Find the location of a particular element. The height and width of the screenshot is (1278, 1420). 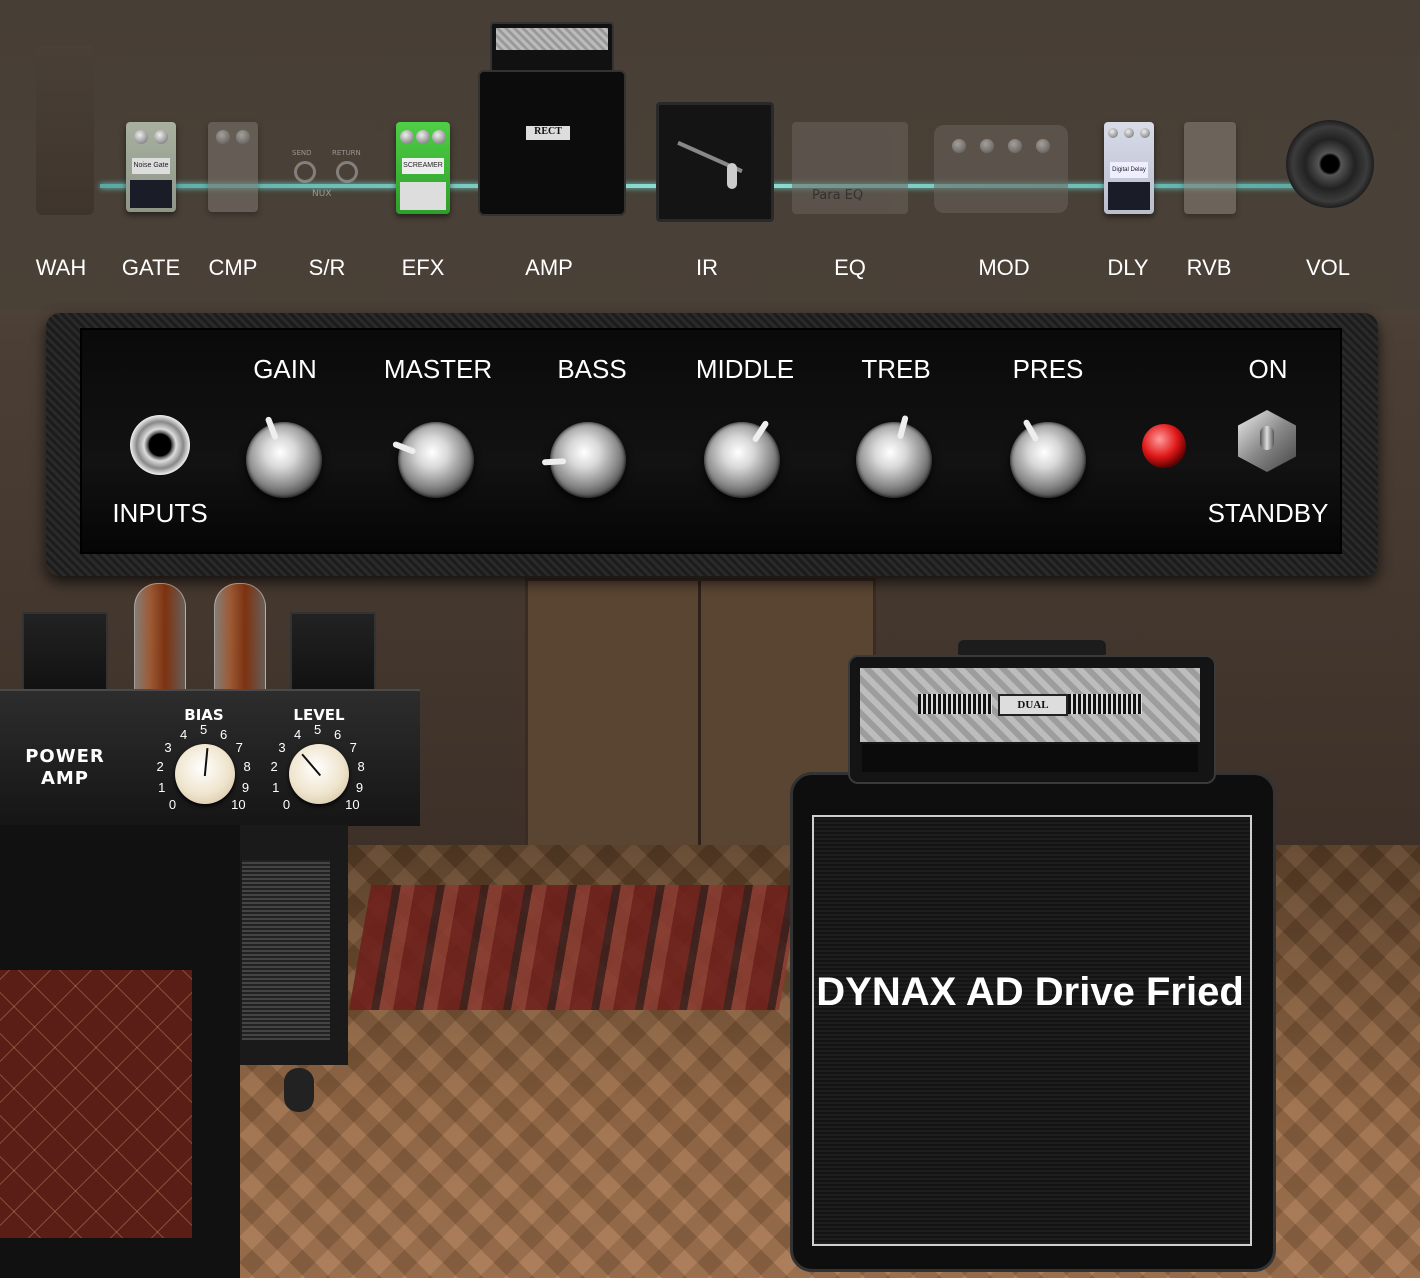

dly-pedal-label: Digital Delay is located at coordinates (1129, 170).